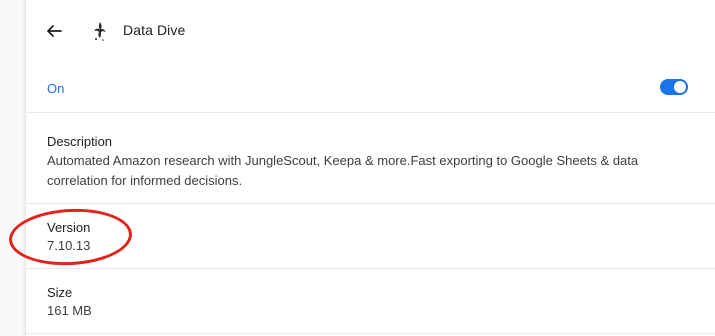 The height and width of the screenshot is (336, 715). I want to click on version-value: 7.10.13, so click(69, 245).